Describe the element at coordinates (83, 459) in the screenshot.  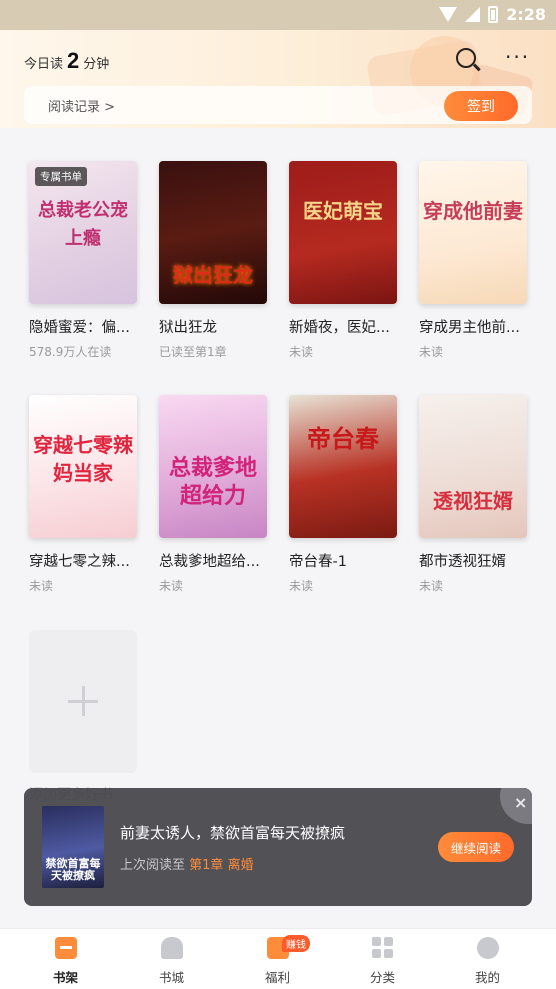
I see `cover-title: 穿越七零辣妈当家` at that location.